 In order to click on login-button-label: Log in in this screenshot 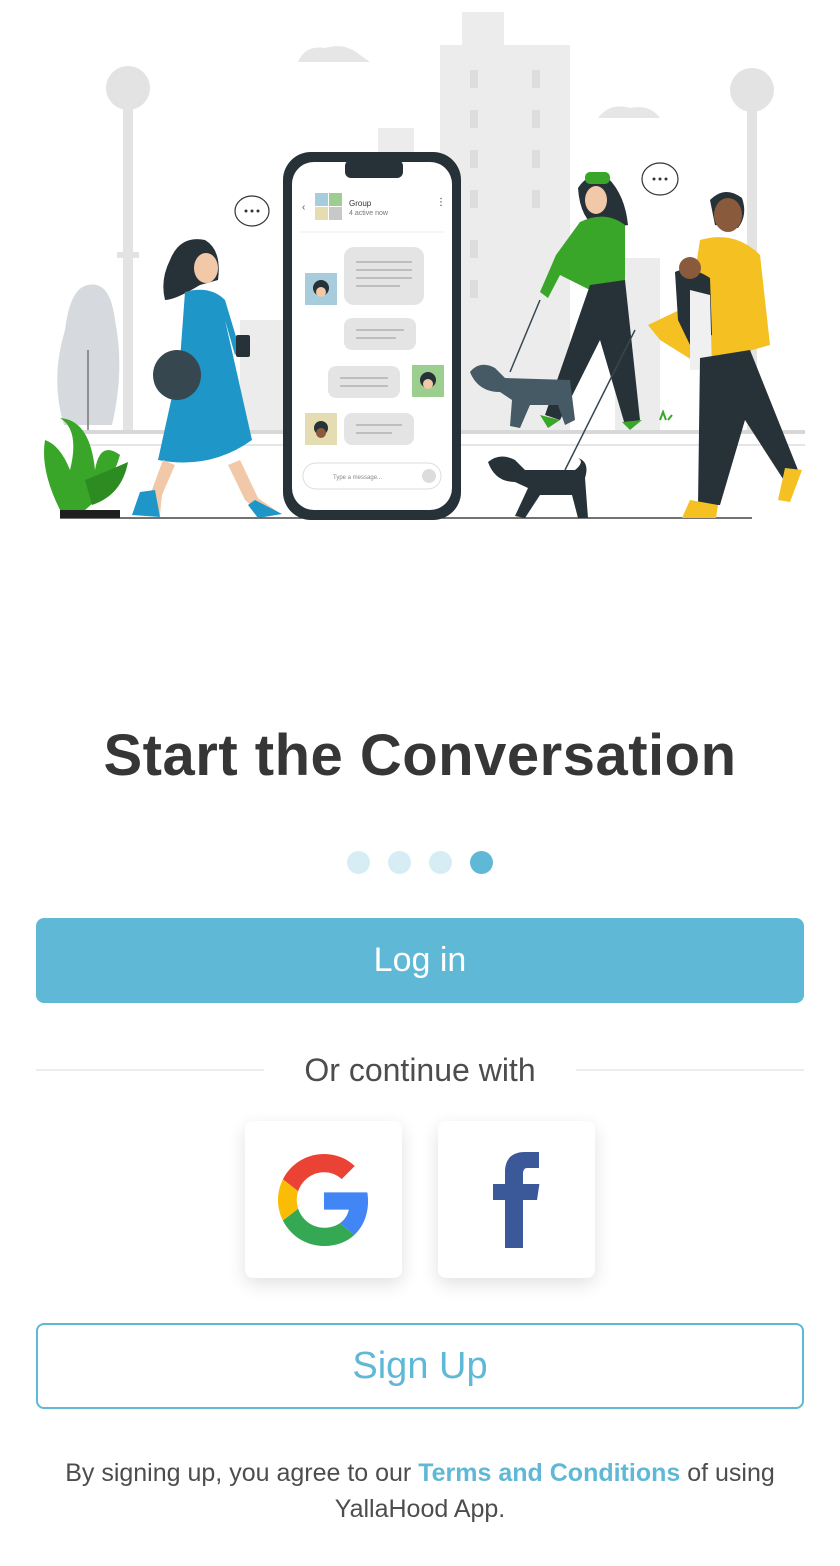, I will do `click(420, 960)`.